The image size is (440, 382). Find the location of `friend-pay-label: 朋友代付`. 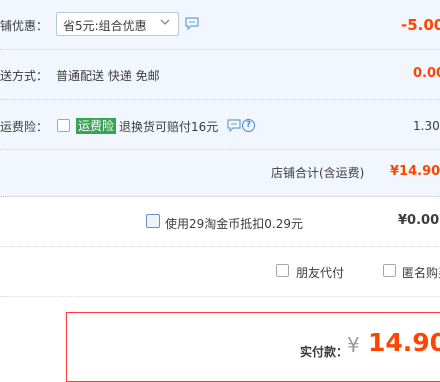

friend-pay-label: 朋友代付 is located at coordinates (320, 272).